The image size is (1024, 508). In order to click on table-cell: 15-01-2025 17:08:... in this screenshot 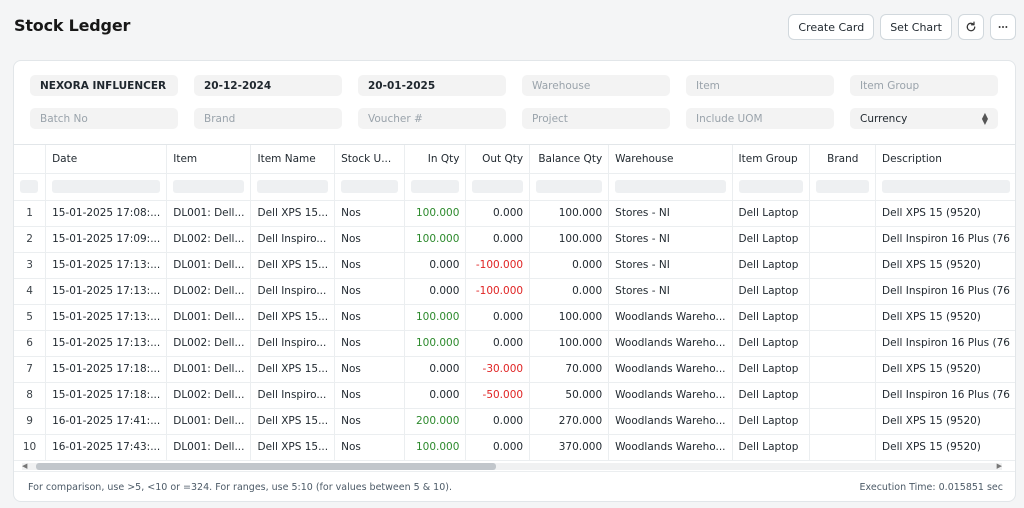, I will do `click(106, 213)`.